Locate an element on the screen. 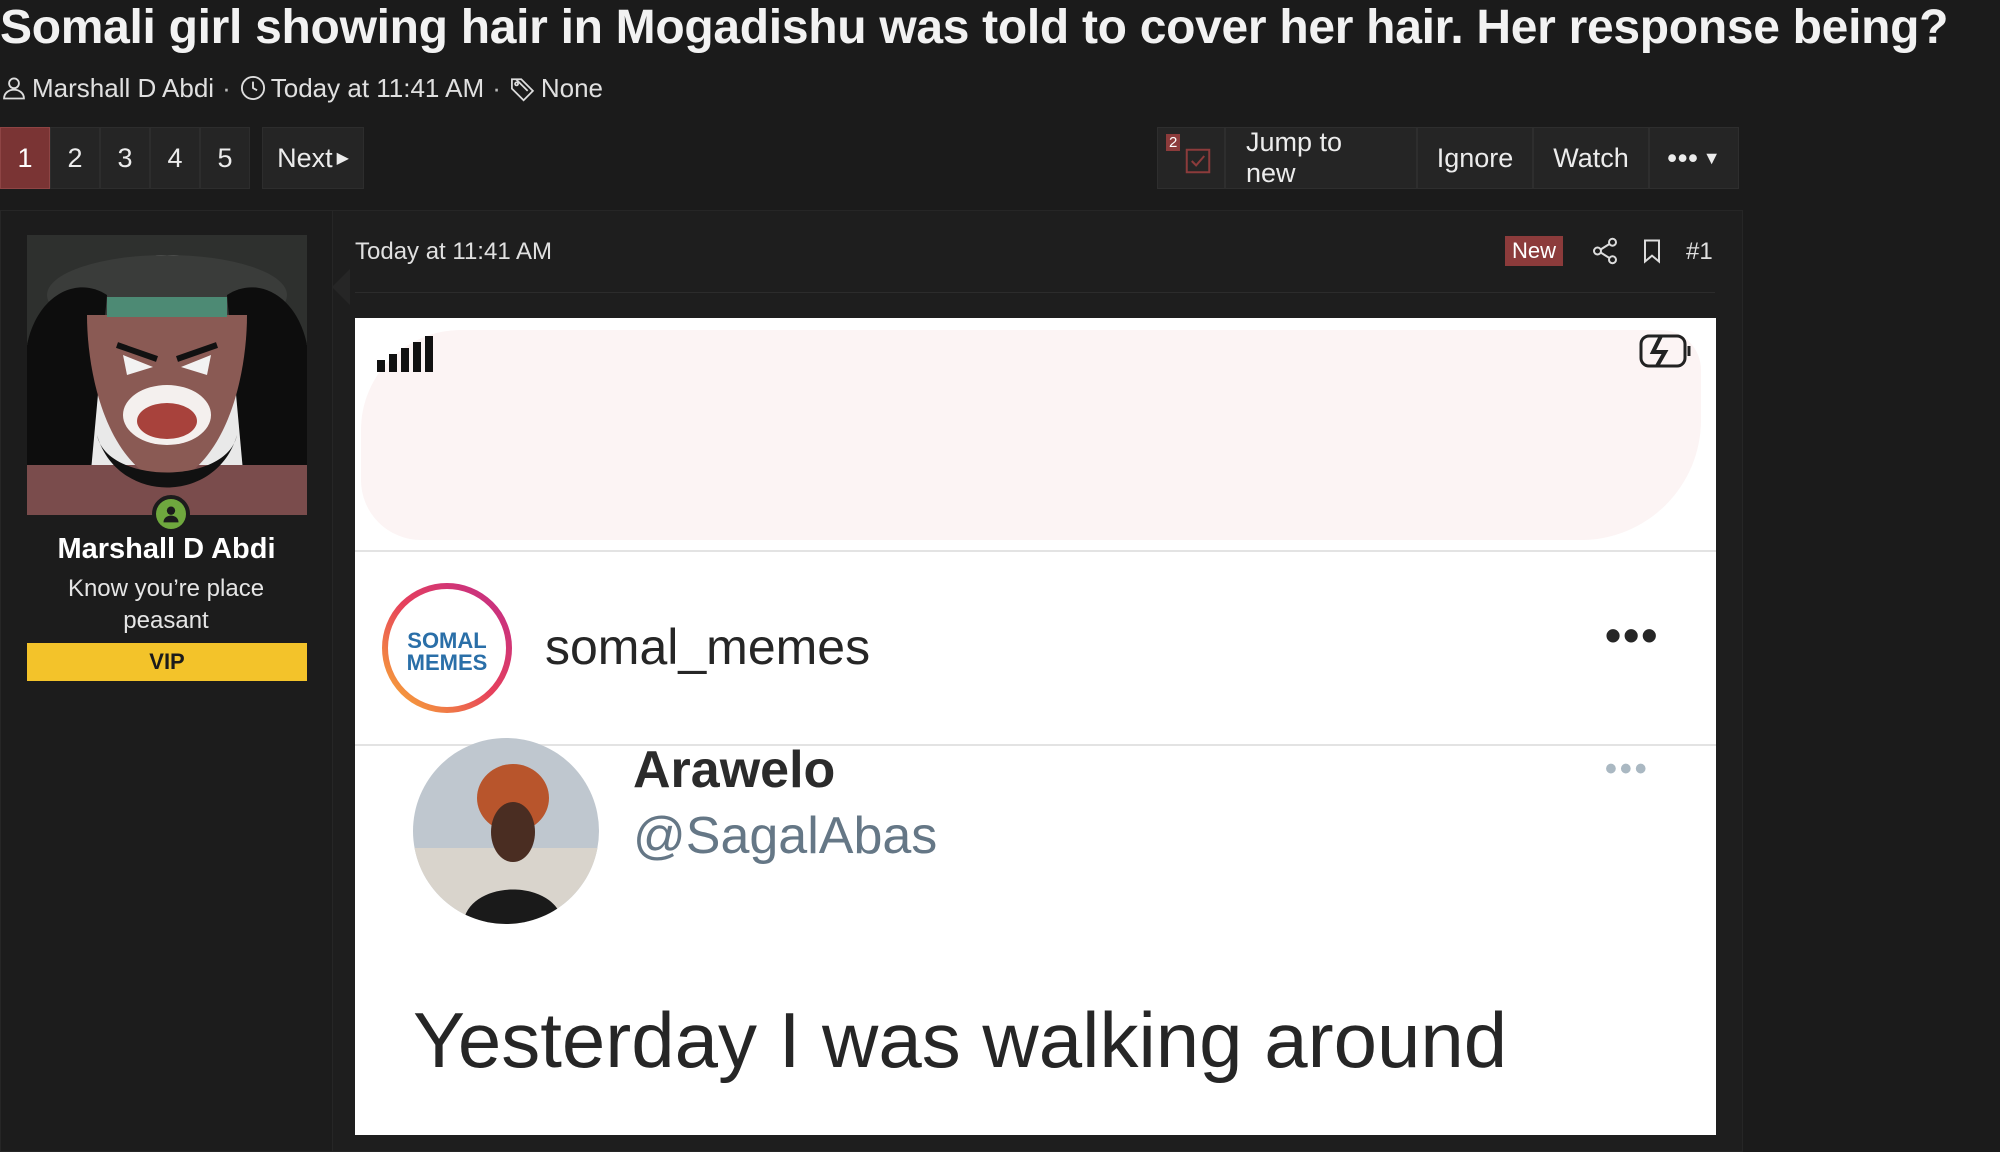 This screenshot has width=2000, height=1152. next-page-label: Next is located at coordinates (305, 157).